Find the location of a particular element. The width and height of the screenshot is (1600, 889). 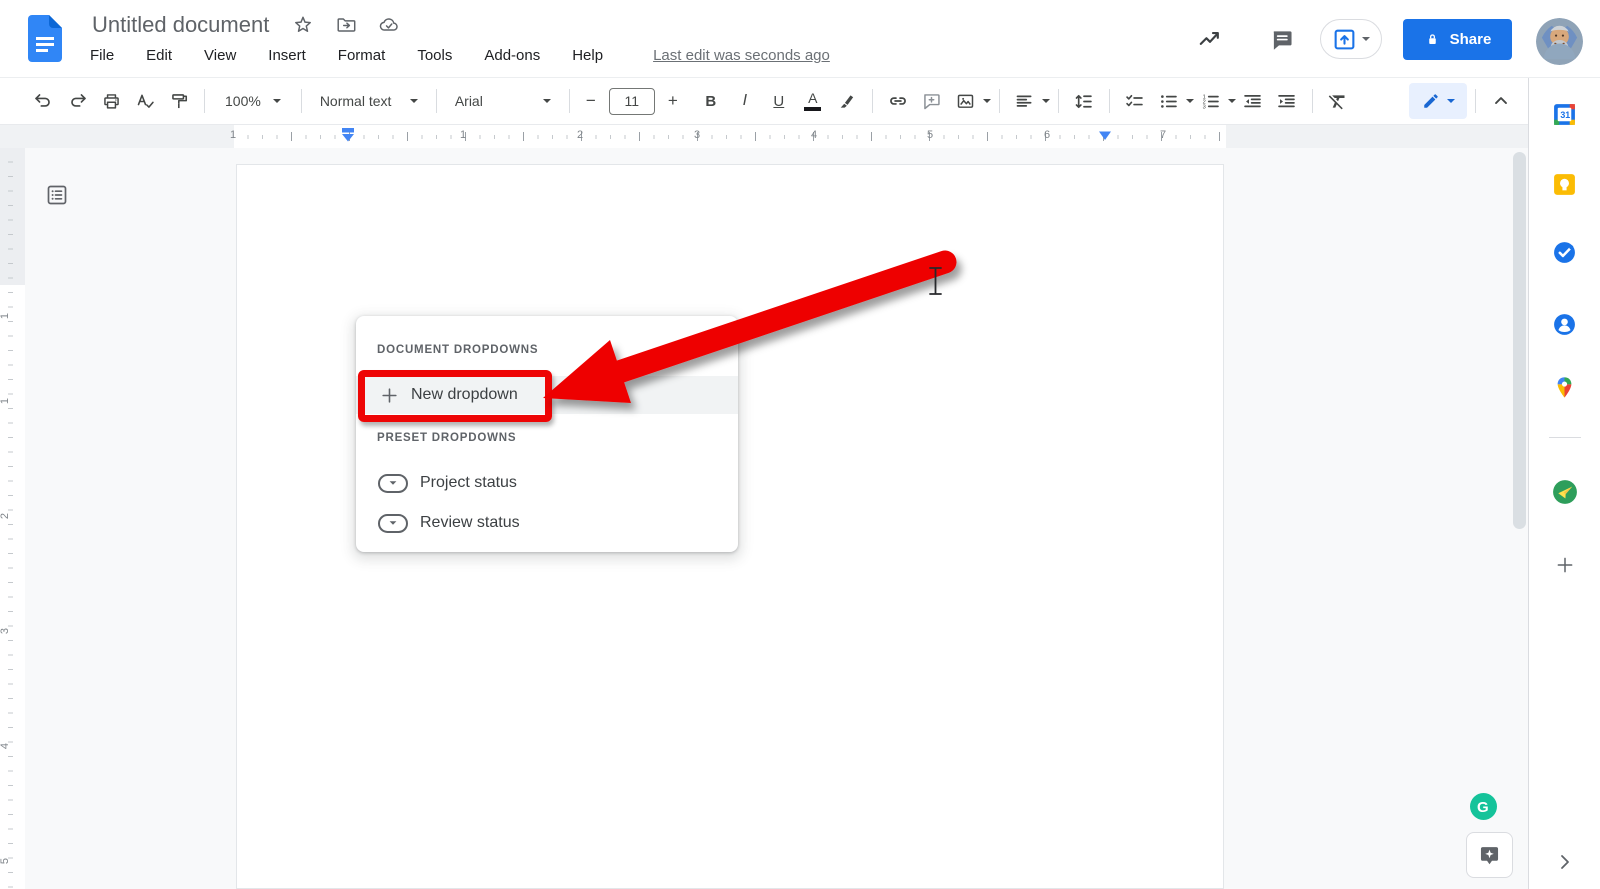

lock-icon is located at coordinates (1432, 39).